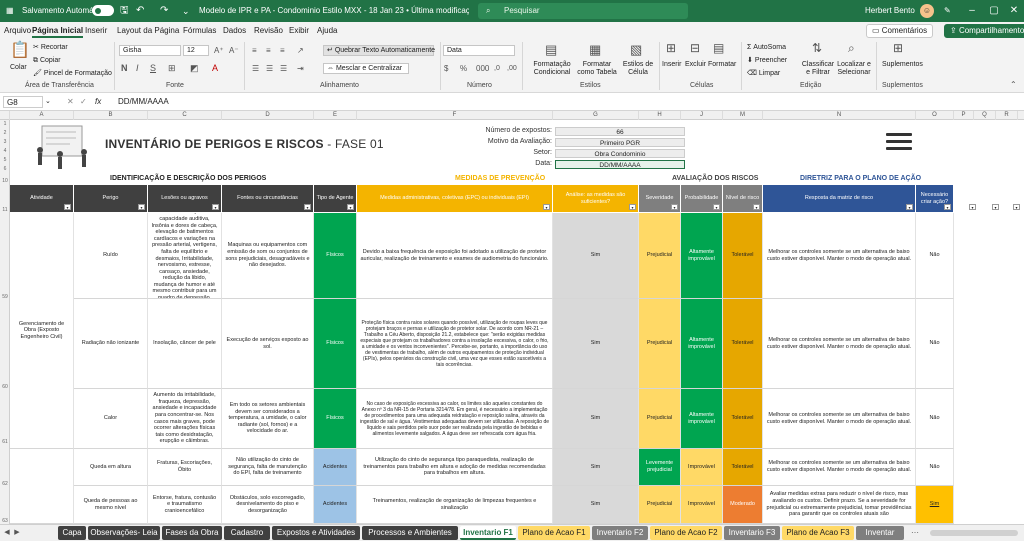 The width and height of the screenshot is (1024, 541). I want to click on perigo-cell: Ruído, so click(111, 256).